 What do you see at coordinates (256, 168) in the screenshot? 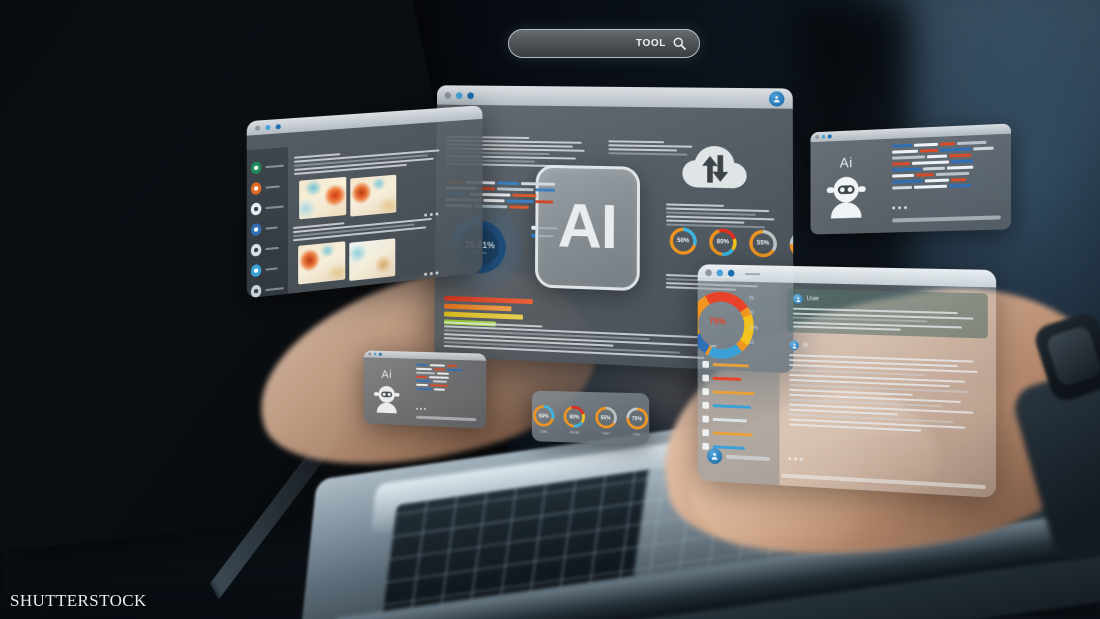
I see `dashboard-icon` at bounding box center [256, 168].